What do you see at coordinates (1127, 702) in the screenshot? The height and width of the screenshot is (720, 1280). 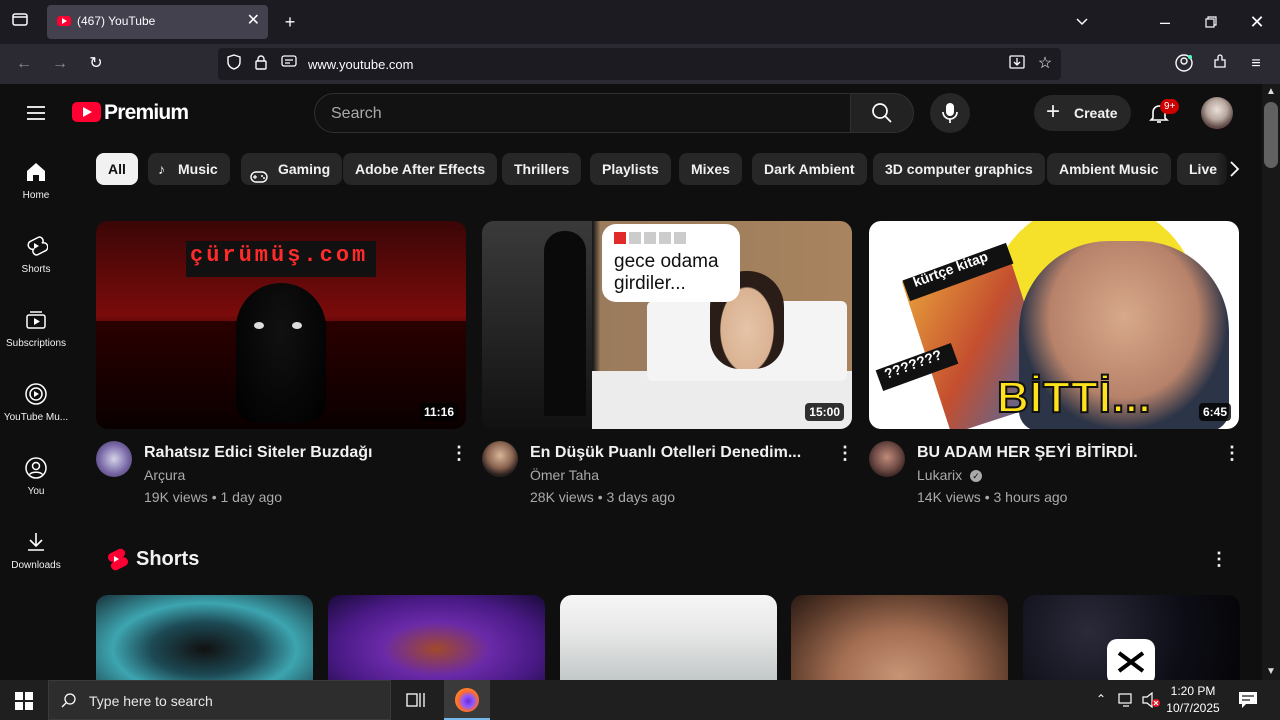 I see `network-icon` at bounding box center [1127, 702].